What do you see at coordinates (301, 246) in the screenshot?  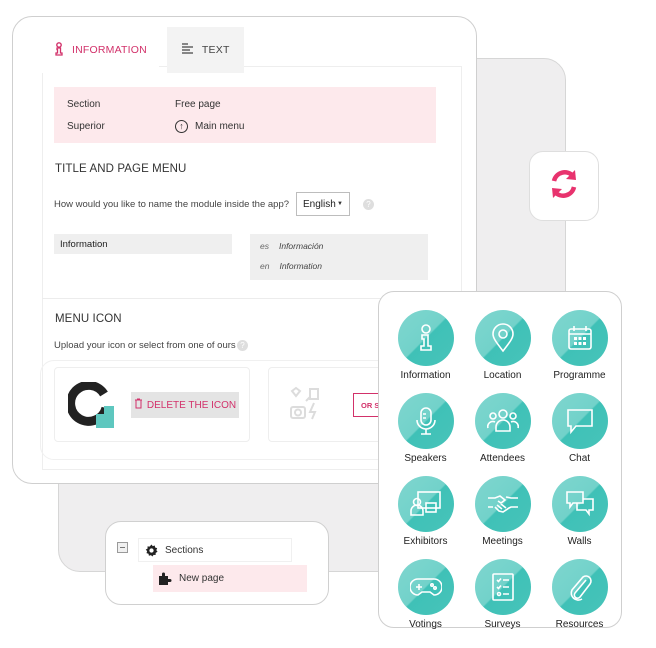 I see `translation-value: Información` at bounding box center [301, 246].